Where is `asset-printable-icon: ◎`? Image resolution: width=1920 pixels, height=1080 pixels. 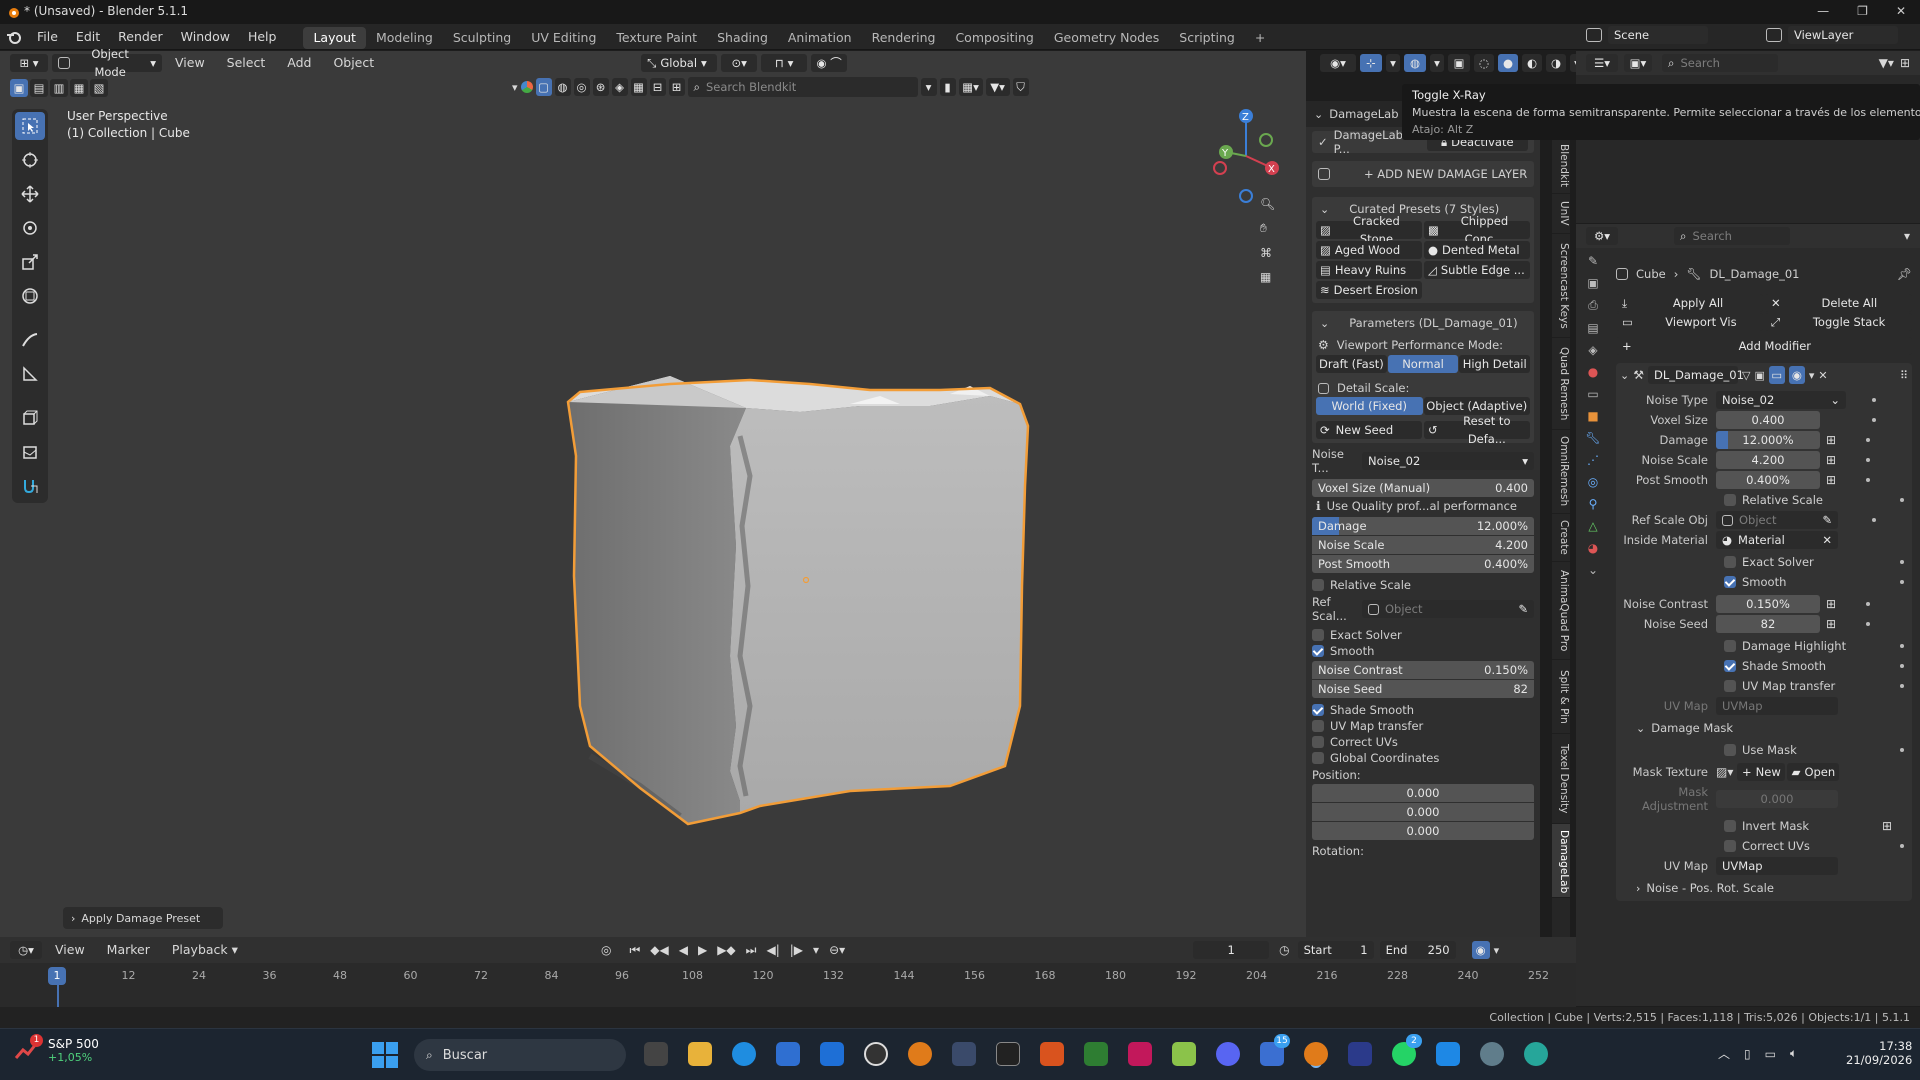 asset-printable-icon: ◎ is located at coordinates (581, 87).